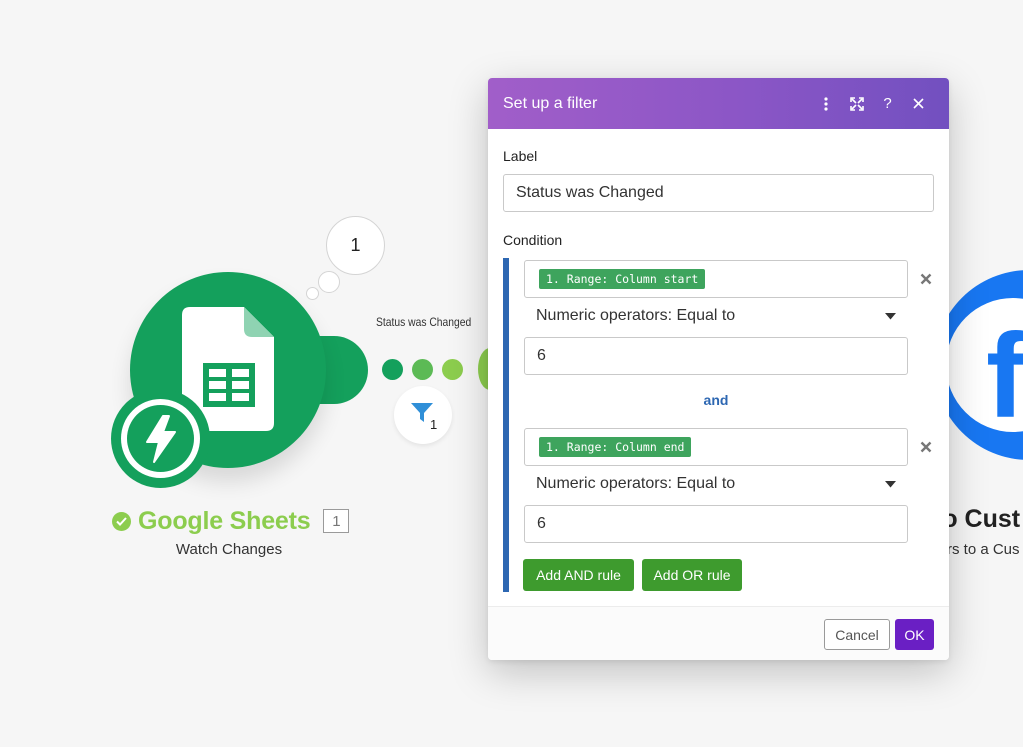 This screenshot has width=1023, height=747. Describe the element at coordinates (716, 400) in the screenshot. I see `and-joiner-label: and` at that location.